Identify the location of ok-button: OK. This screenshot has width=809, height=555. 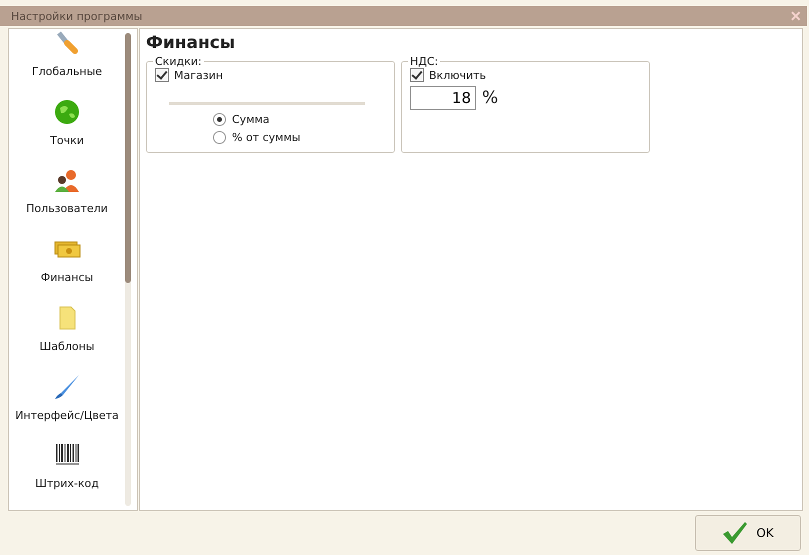
(748, 533).